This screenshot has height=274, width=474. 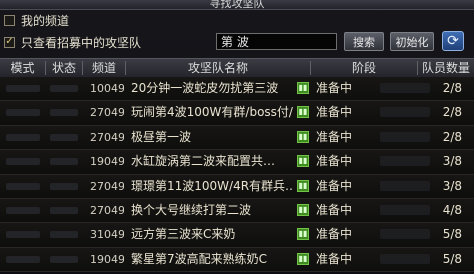 I want to click on table-row: 27049 玩闹第4波100W有群/boss付/ ▮▮ 准备中 2/8, so click(x=237, y=113).